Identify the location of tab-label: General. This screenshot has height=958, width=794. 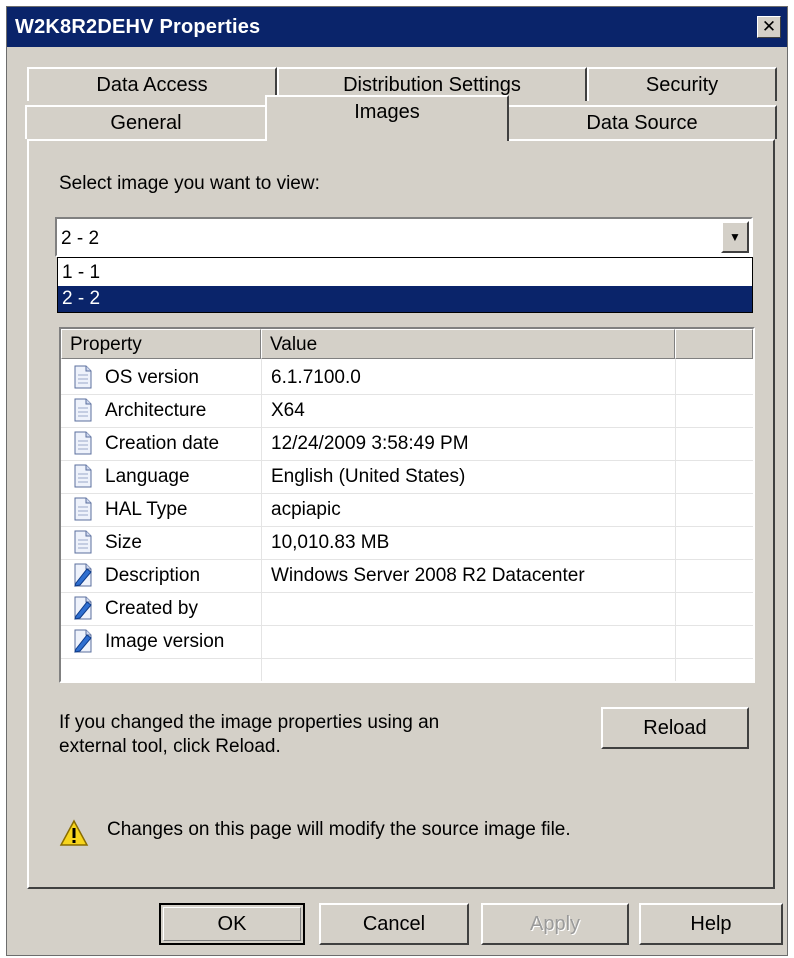
(146, 123).